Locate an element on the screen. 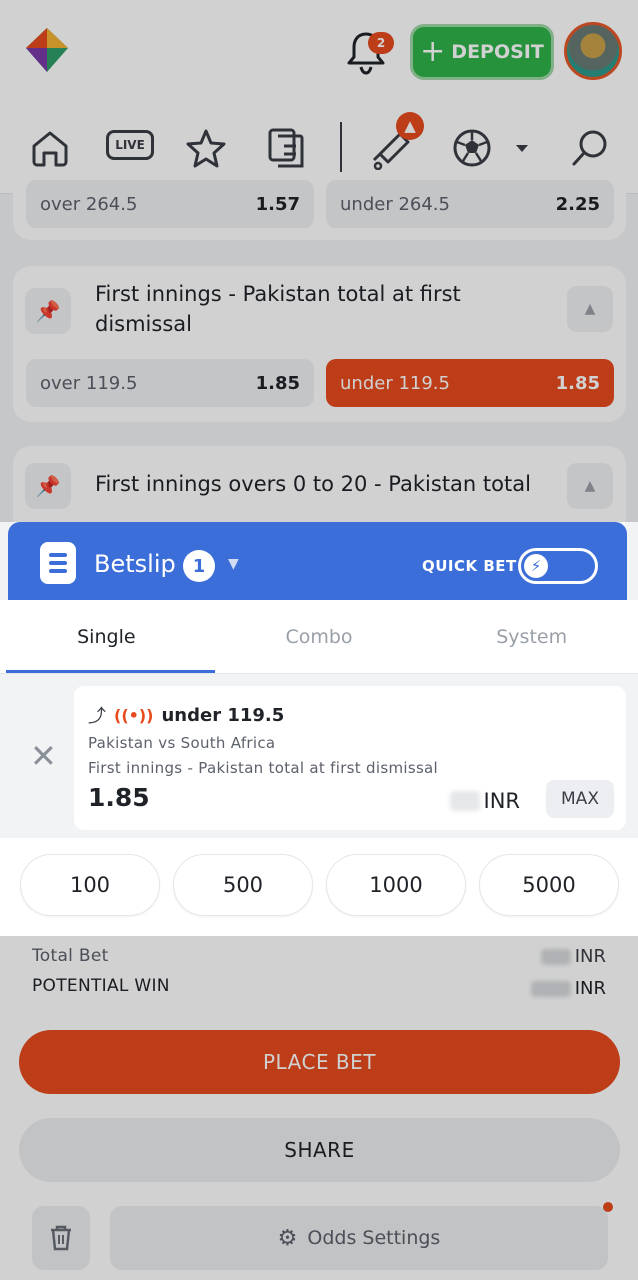  stake-currency: INR is located at coordinates (502, 801).